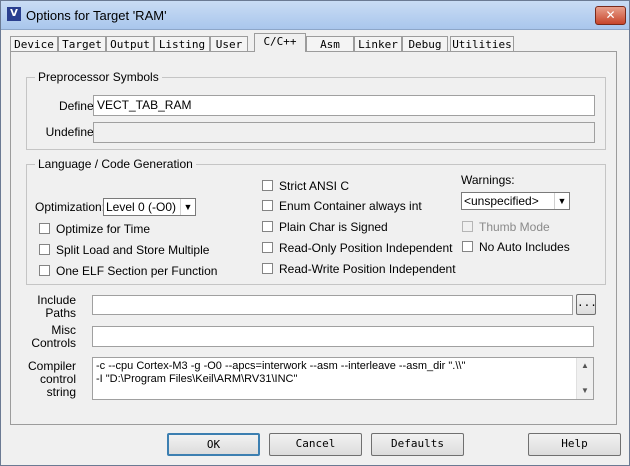 This screenshot has width=630, height=466. I want to click on compiler-string-line-2: -I "D:\Program Files\Keil\ARM\RV31\INC", so click(197, 379).